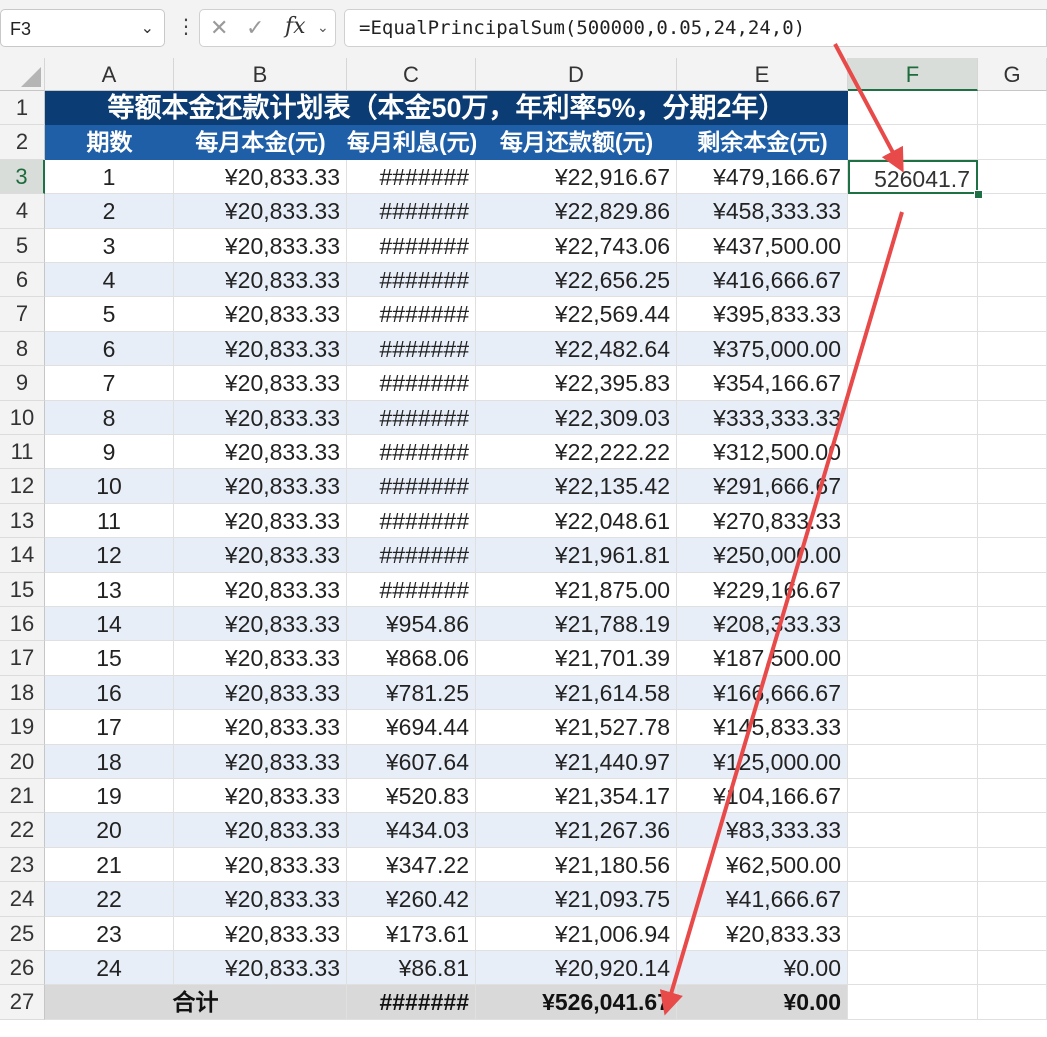  What do you see at coordinates (868, 108) in the screenshot?
I see `arrow-formula-to-cell` at bounding box center [868, 108].